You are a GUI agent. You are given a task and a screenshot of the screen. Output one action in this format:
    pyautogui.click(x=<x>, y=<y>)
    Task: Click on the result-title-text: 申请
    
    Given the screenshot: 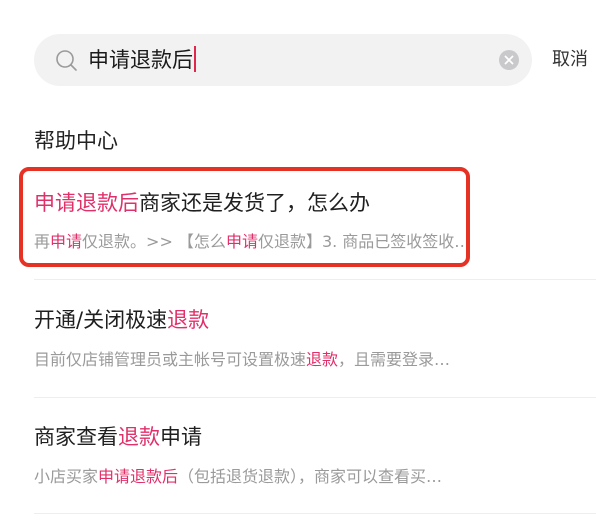 What is the action you would take?
    pyautogui.click(x=181, y=437)
    